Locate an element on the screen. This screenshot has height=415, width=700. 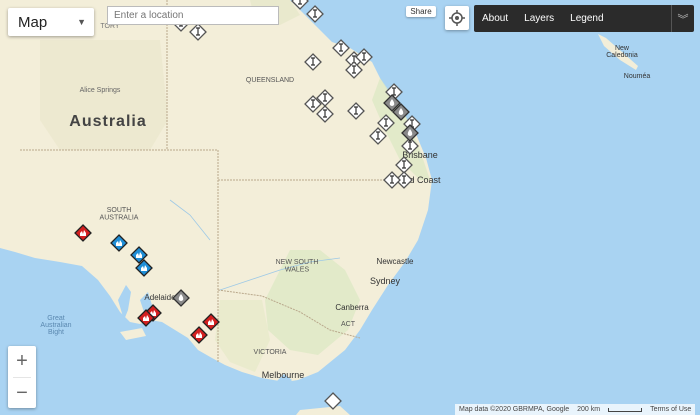
map-label-adelaide: Adelaide is located at coordinates (160, 297).